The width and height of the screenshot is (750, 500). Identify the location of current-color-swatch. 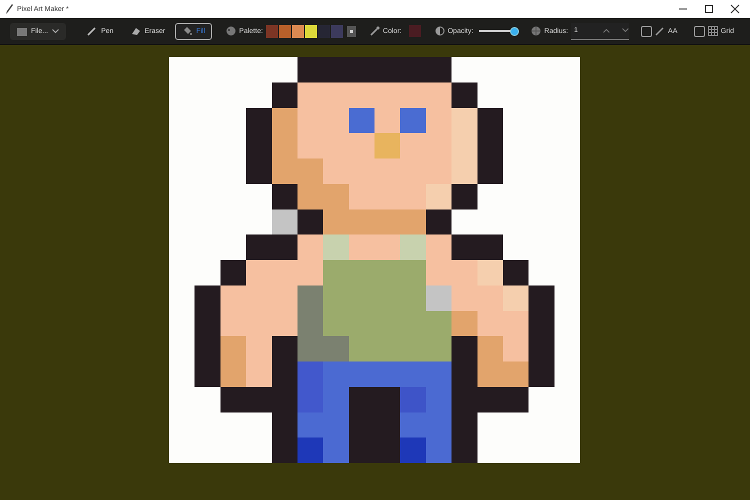
(414, 31).